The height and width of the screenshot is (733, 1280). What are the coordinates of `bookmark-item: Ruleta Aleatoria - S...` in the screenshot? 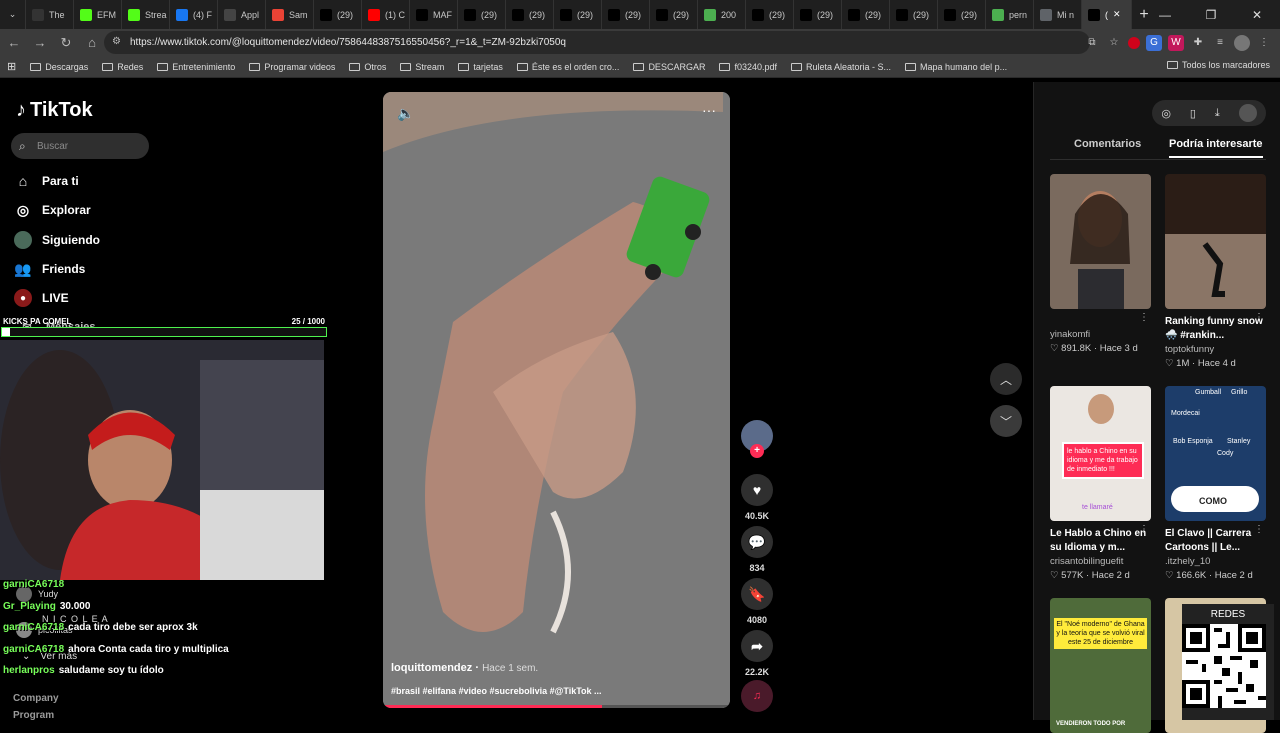 It's located at (841, 67).